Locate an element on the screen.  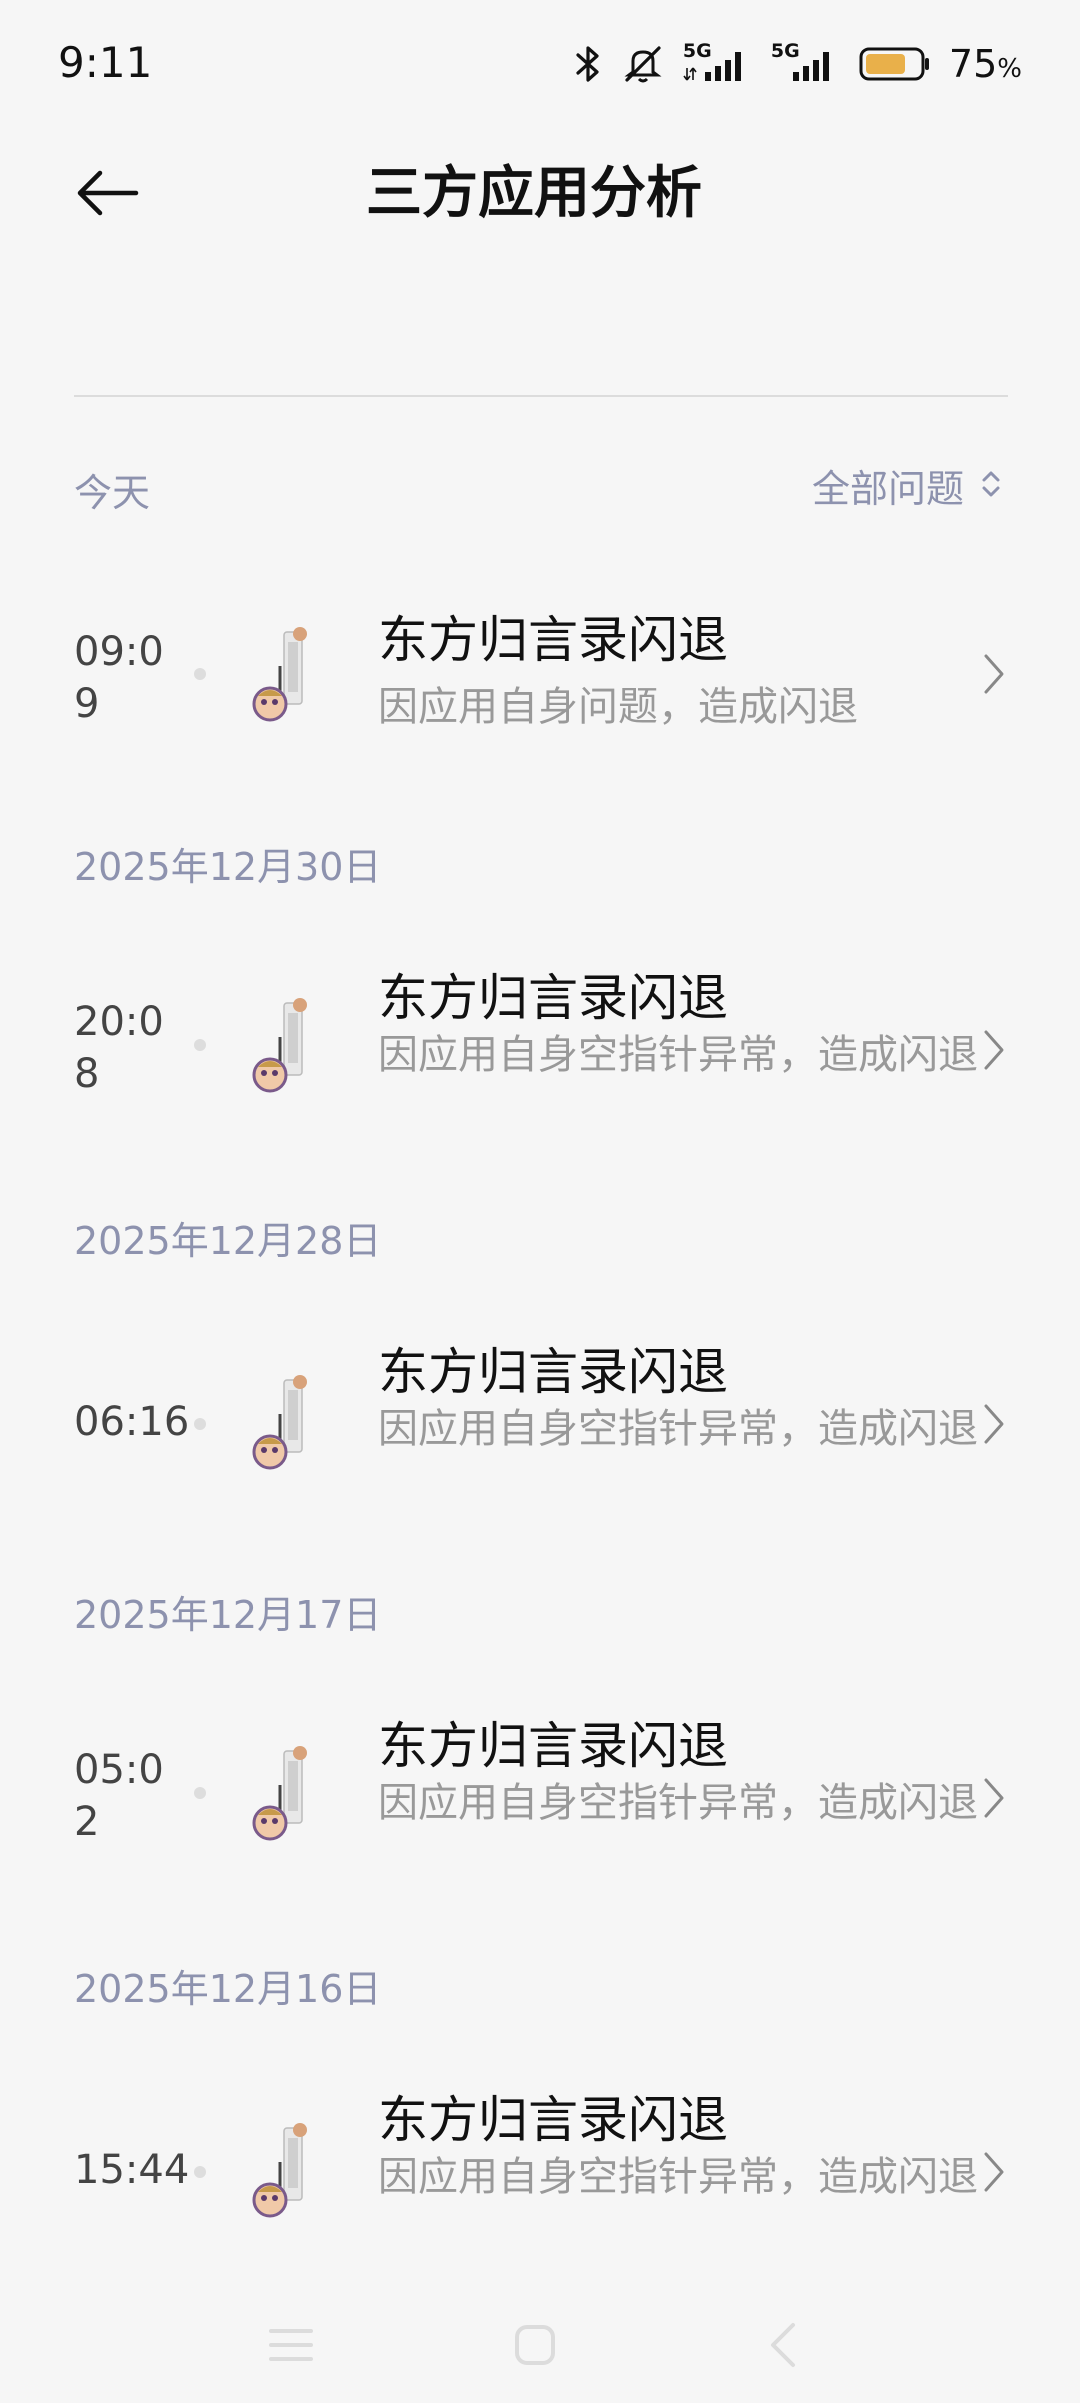
sort-updown-icon is located at coordinates (991, 486).